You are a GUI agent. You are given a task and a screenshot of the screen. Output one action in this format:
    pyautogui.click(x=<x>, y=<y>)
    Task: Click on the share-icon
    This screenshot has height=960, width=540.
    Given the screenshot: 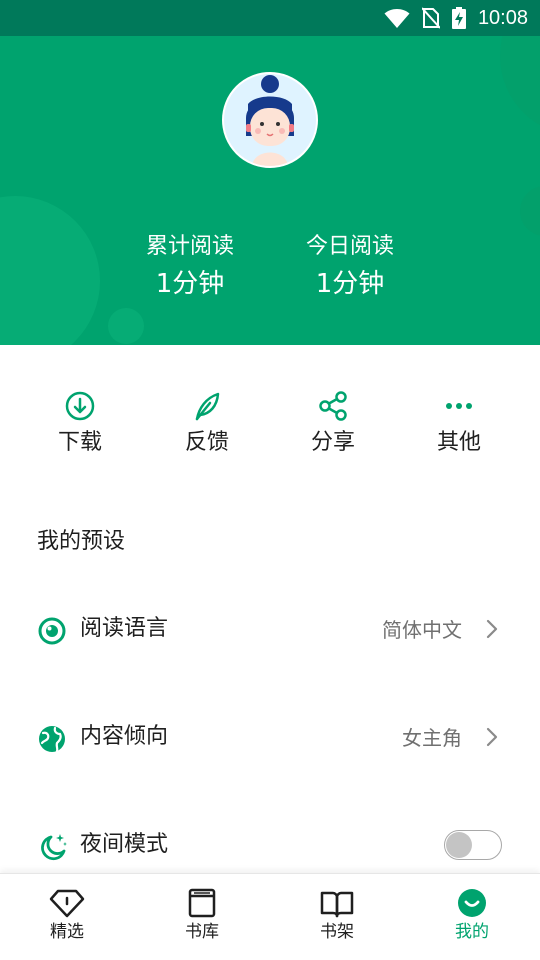 What is the action you would take?
    pyautogui.click(x=333, y=406)
    